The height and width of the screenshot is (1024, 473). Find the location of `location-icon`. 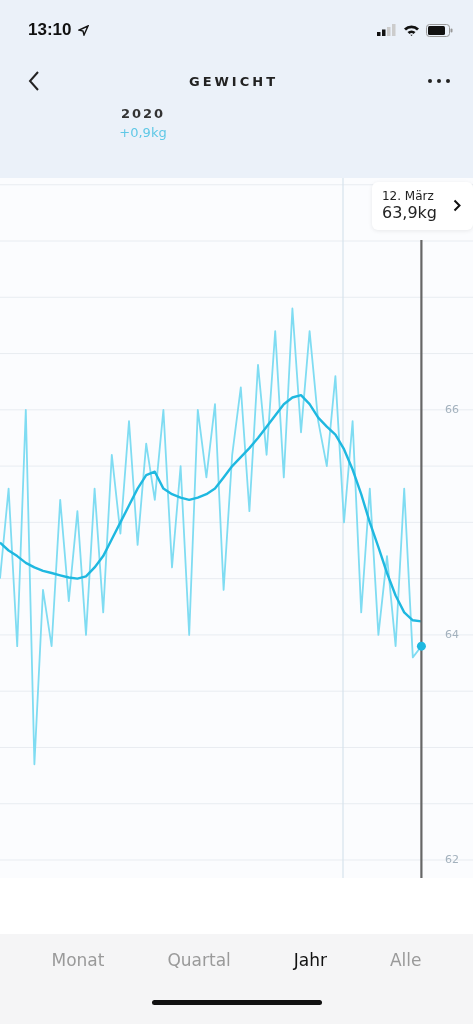

location-icon is located at coordinates (84, 30).